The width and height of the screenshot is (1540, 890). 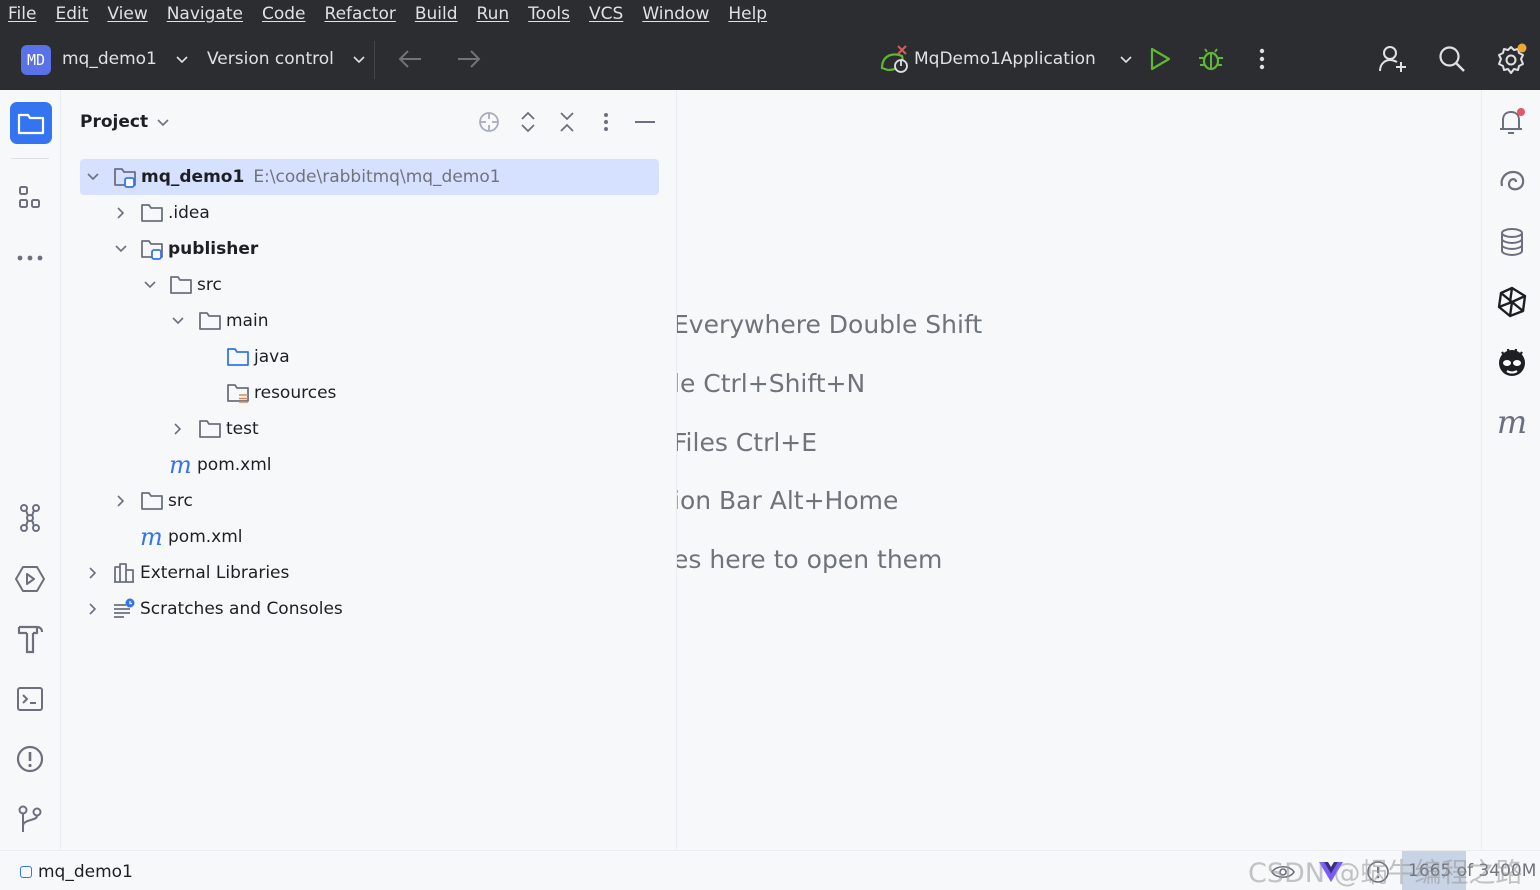 I want to click on tree-node-path: E:\code\rabbitmq\mq_demo1, so click(x=377, y=177).